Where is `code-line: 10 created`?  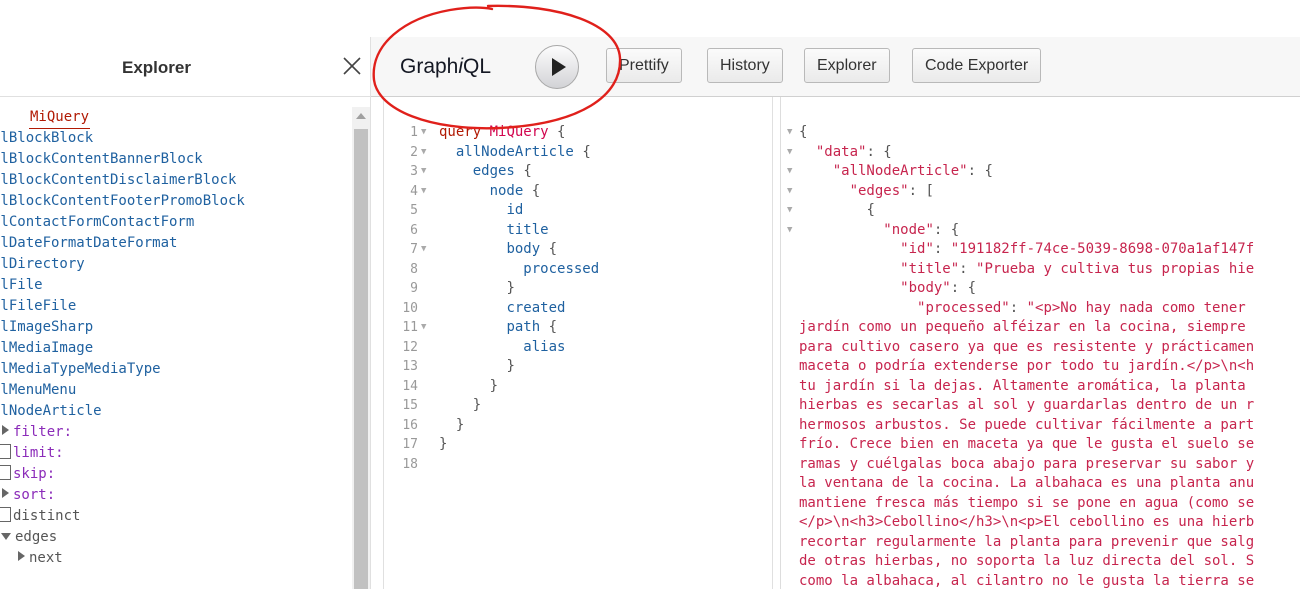 code-line: 10 created is located at coordinates (578, 309).